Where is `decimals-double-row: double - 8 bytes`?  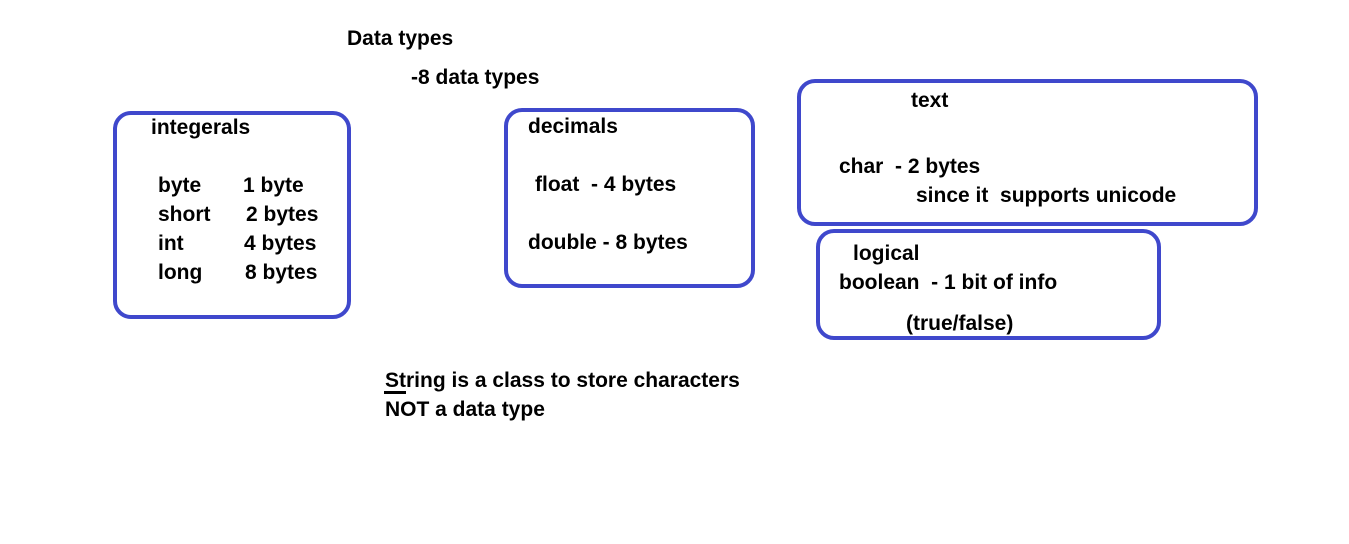
decimals-double-row: double - 8 bytes is located at coordinates (608, 242).